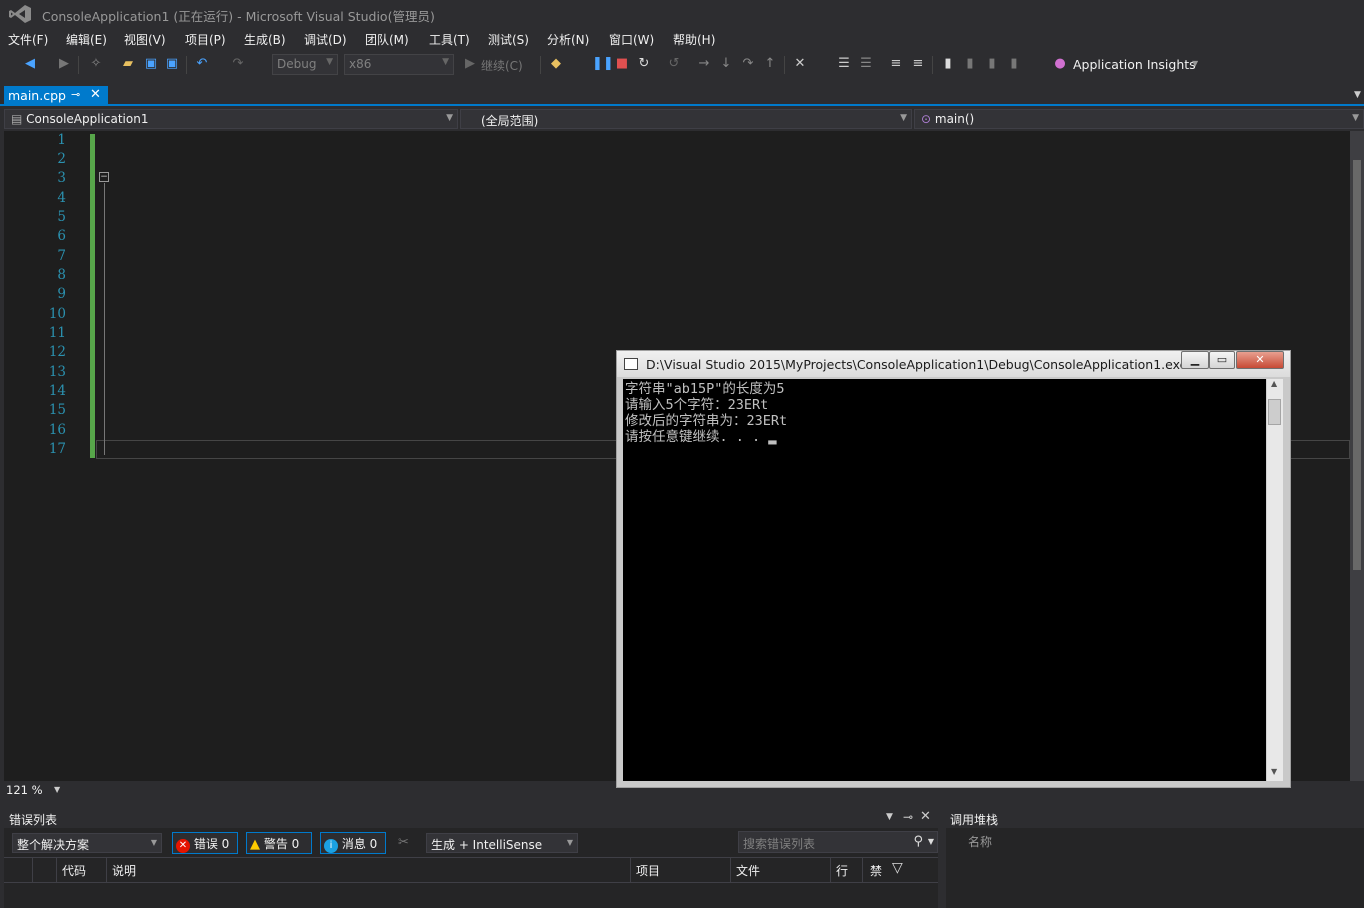 Image resolution: width=1364 pixels, height=908 pixels. Describe the element at coordinates (992, 64) in the screenshot. I see `next-bookmark-icon: ▮` at that location.